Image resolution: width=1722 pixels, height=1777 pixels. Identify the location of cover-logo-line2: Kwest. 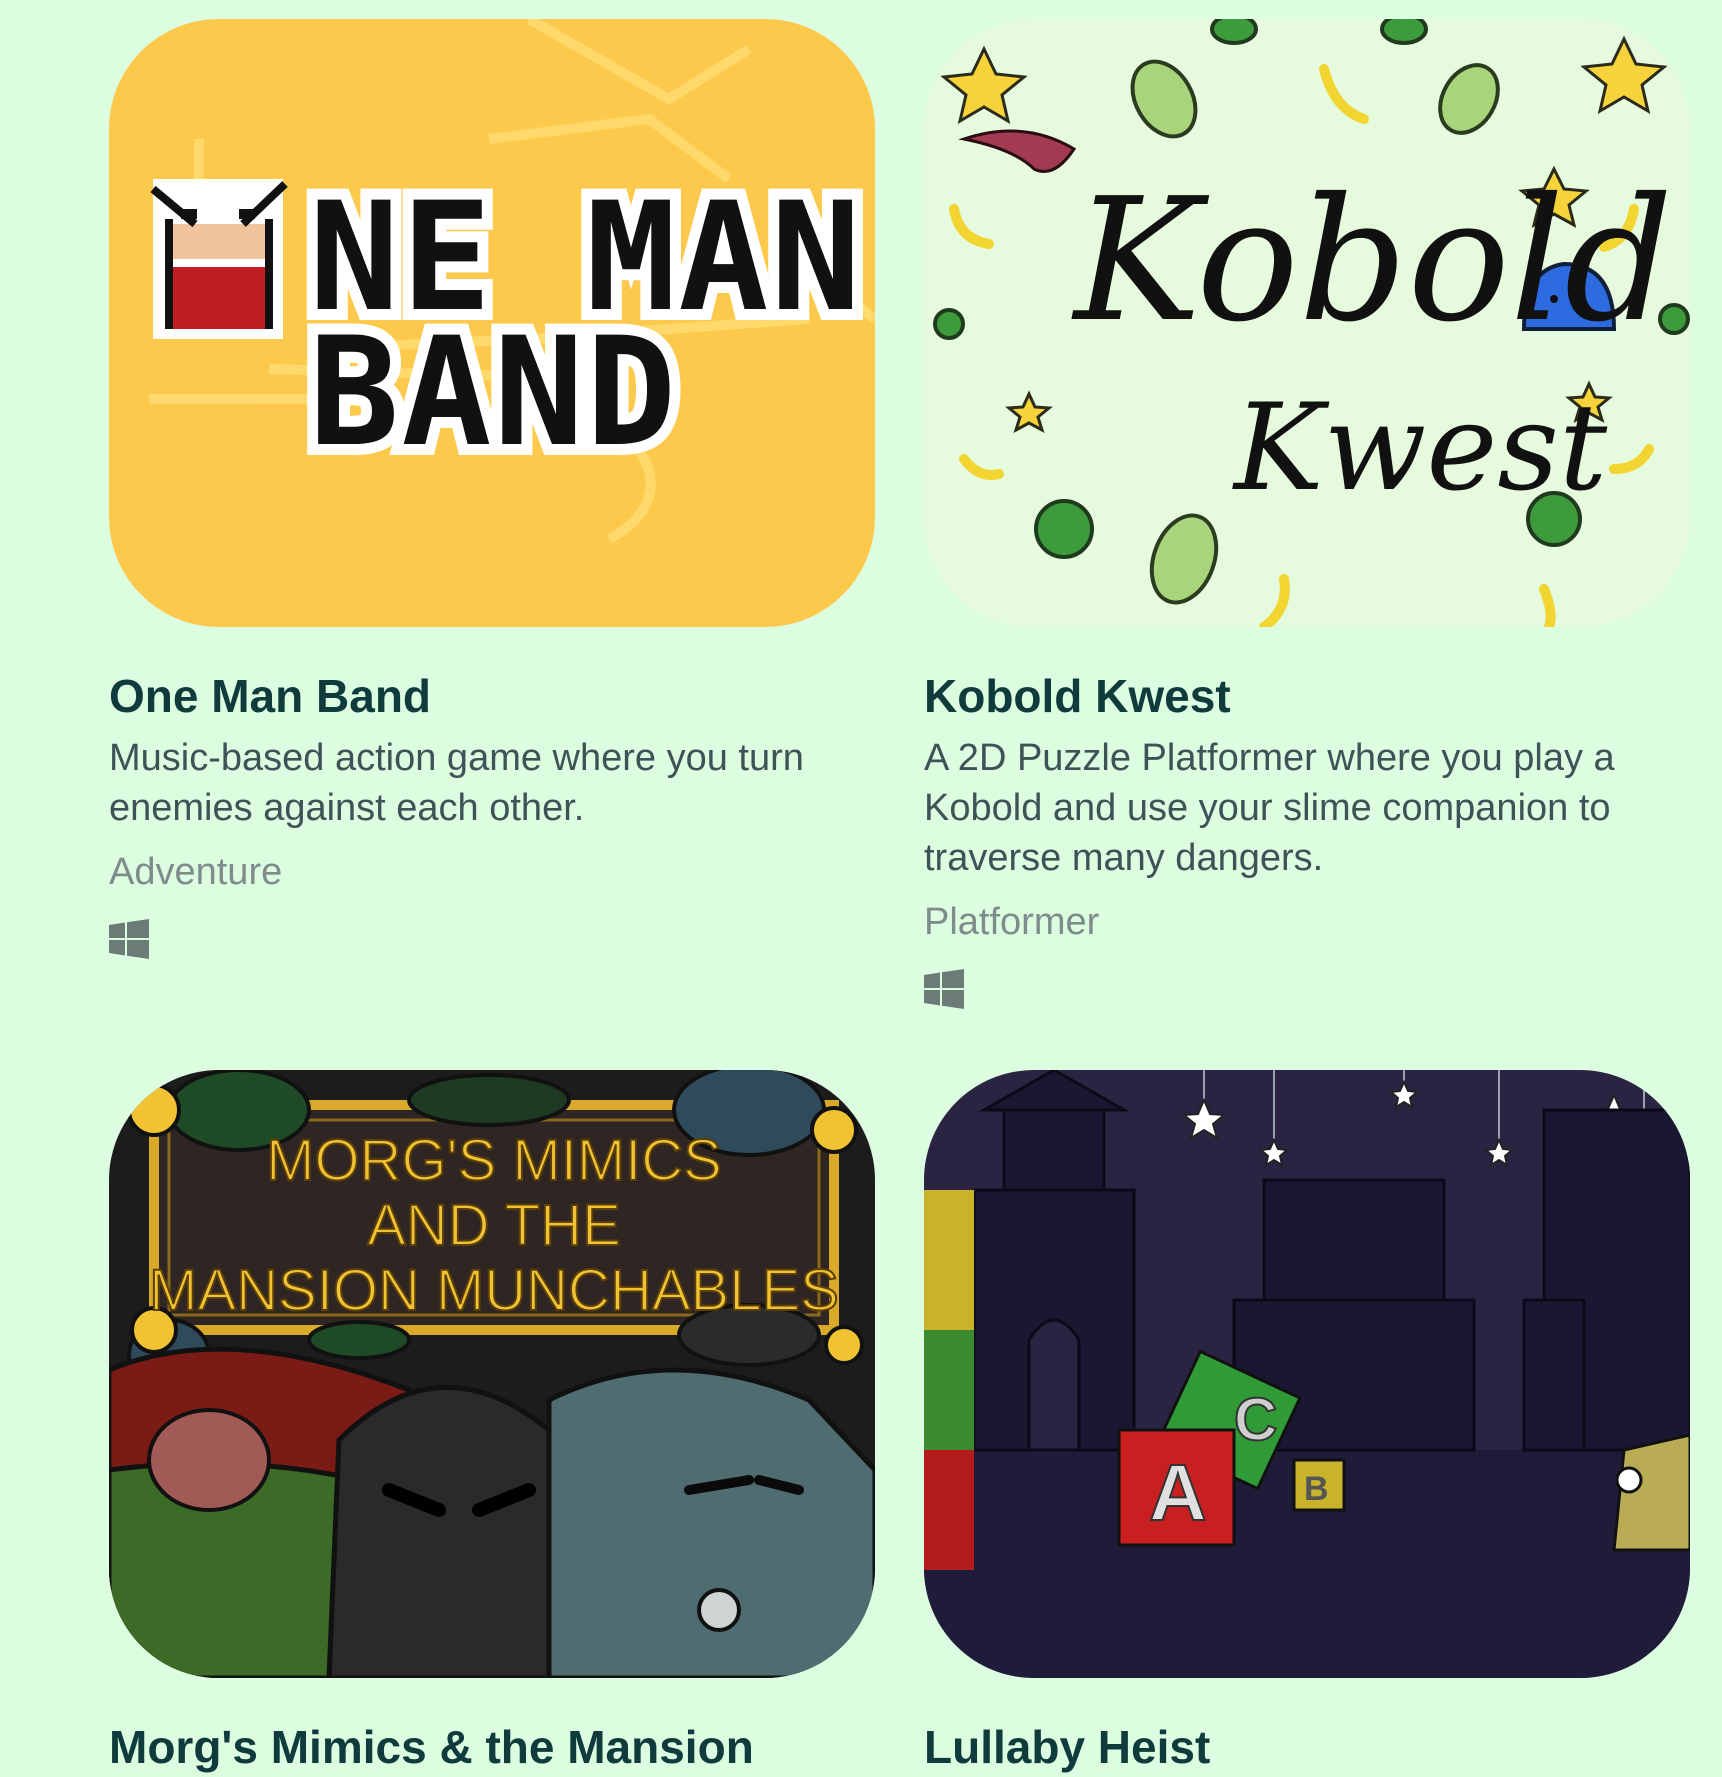
(1420, 448).